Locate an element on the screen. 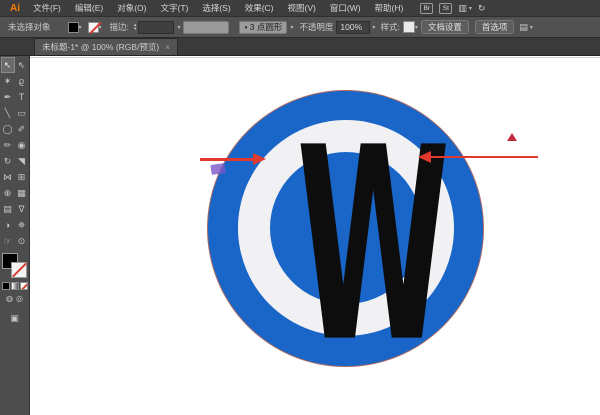  eyedropper-tool: ∇ is located at coordinates (22, 209).